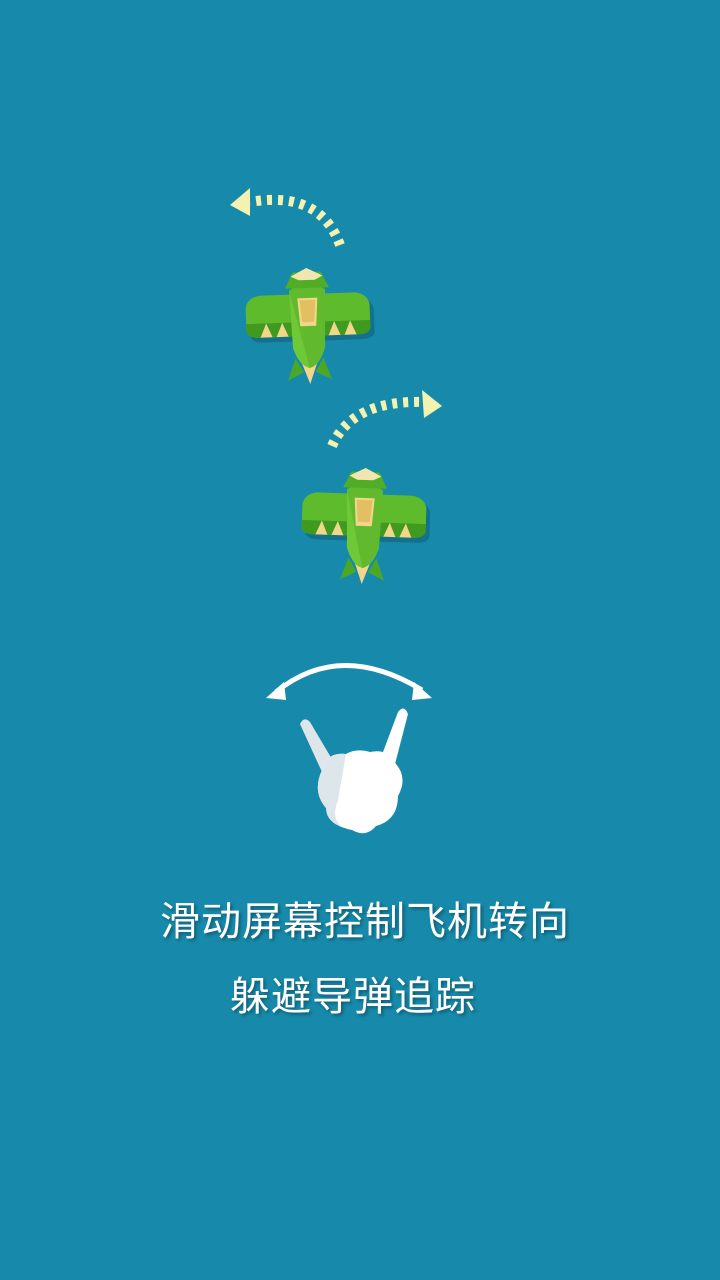 The image size is (720, 1280). What do you see at coordinates (365, 526) in the screenshot?
I see `plane-bottom-icon` at bounding box center [365, 526].